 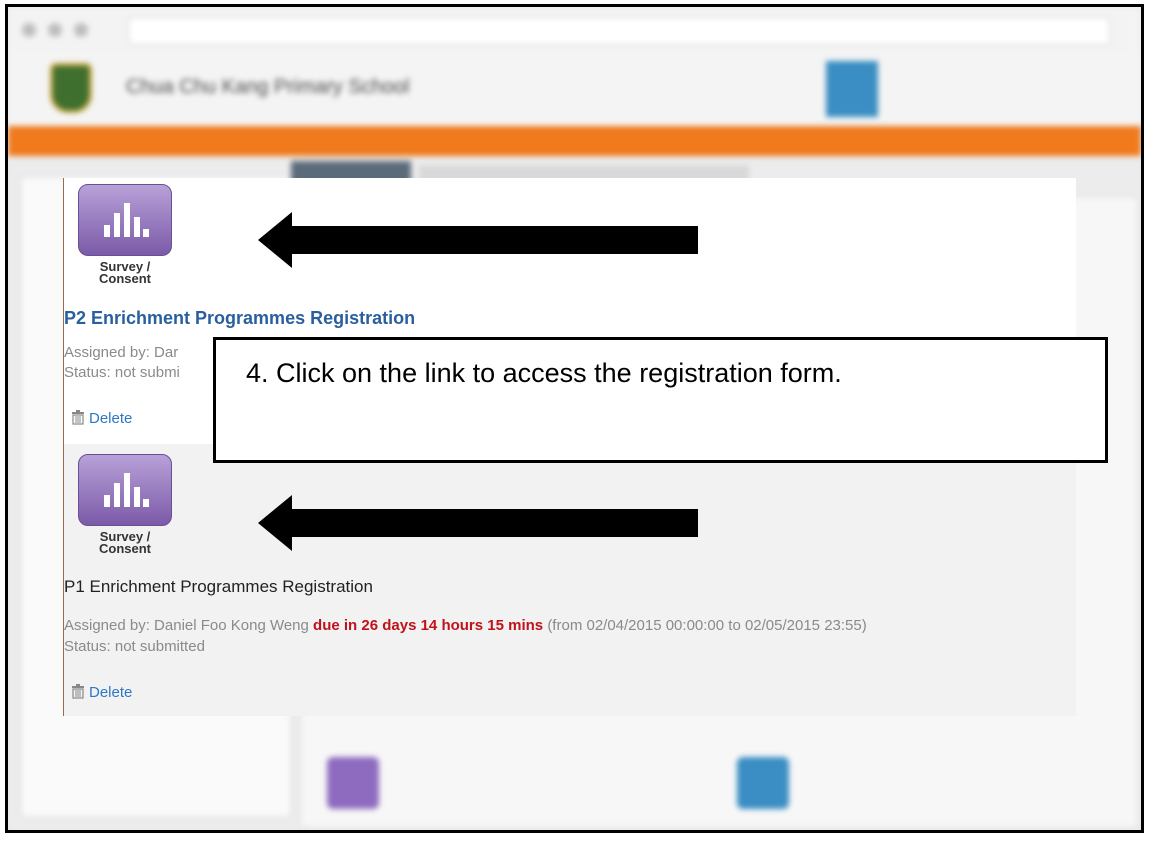 I want to click on school-name: Chua Chu Kang Primary School, so click(x=268, y=87).